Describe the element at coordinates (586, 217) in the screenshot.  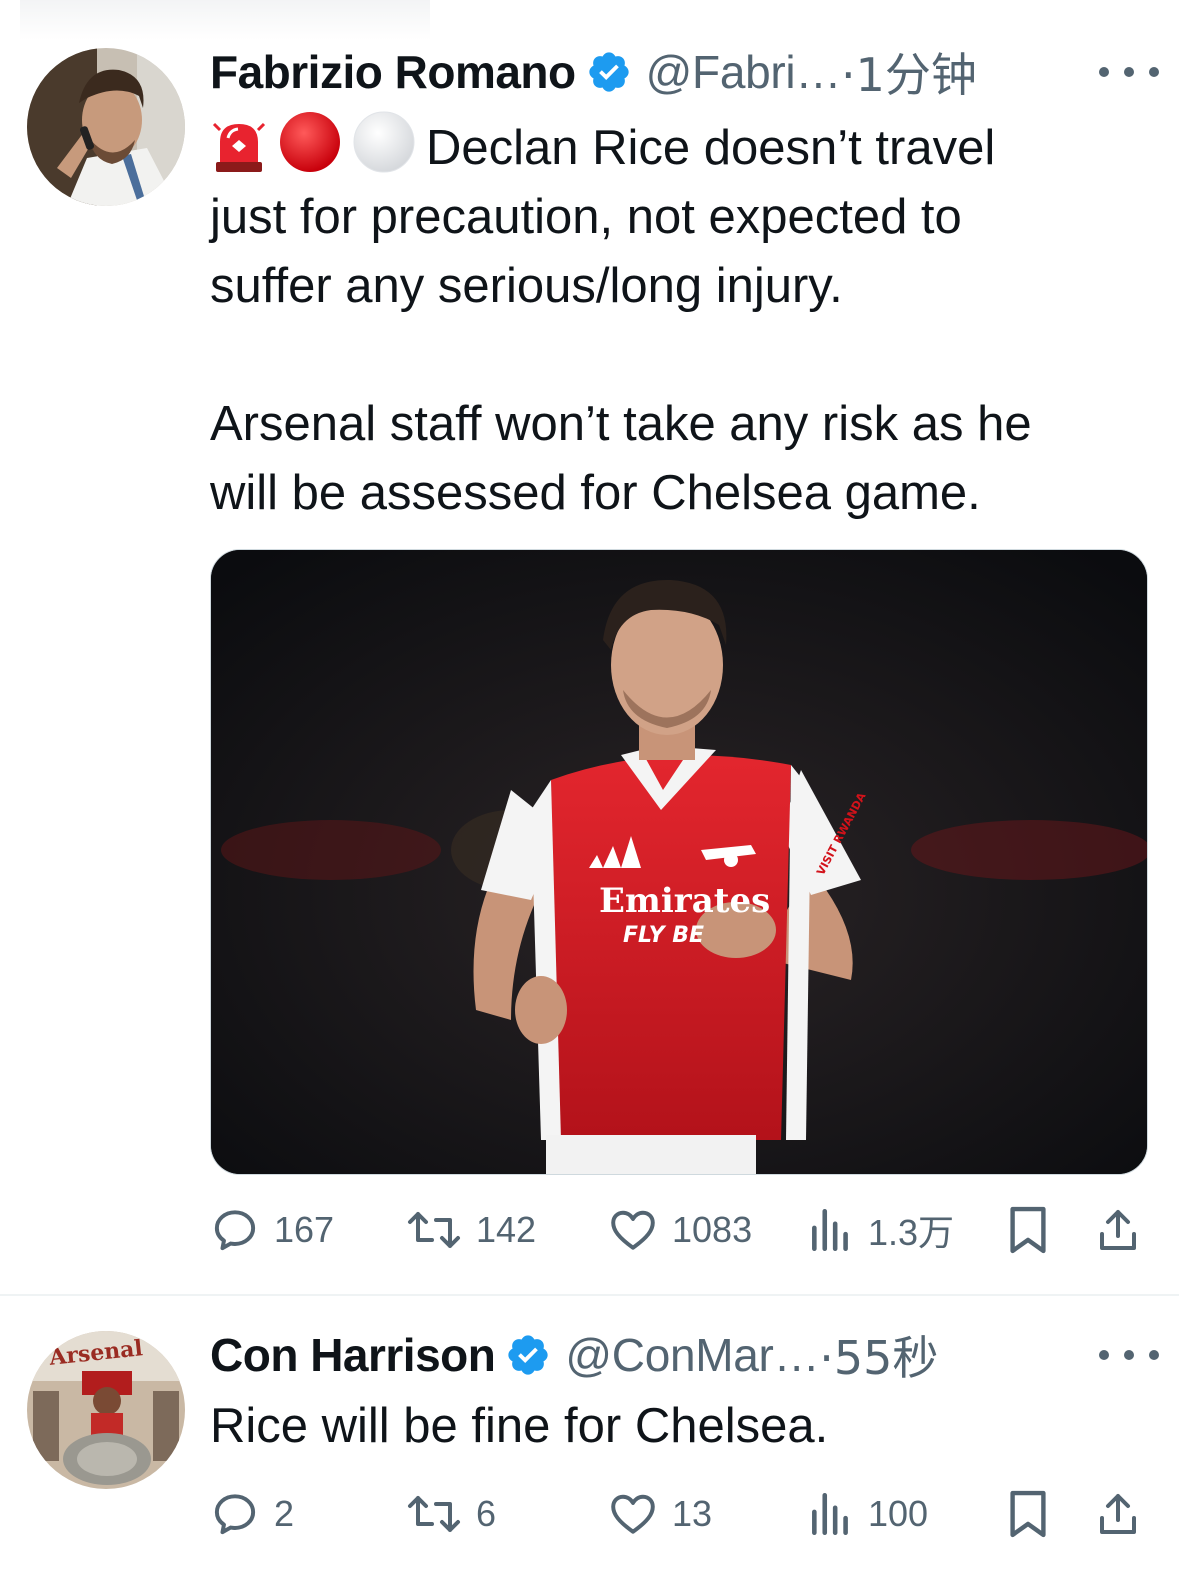
I see `tweet-line: just for precaution, not expected to` at that location.